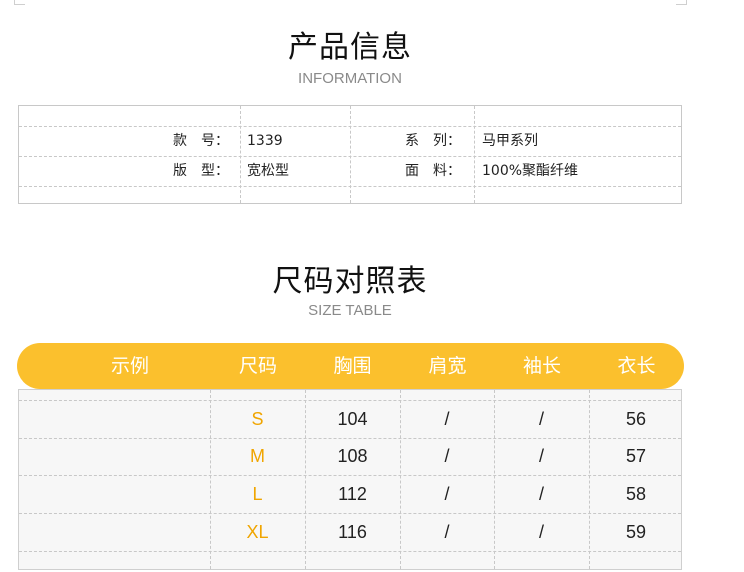 The image size is (744, 572). Describe the element at coordinates (265, 141) in the screenshot. I see `style-number-value: 1339` at that location.